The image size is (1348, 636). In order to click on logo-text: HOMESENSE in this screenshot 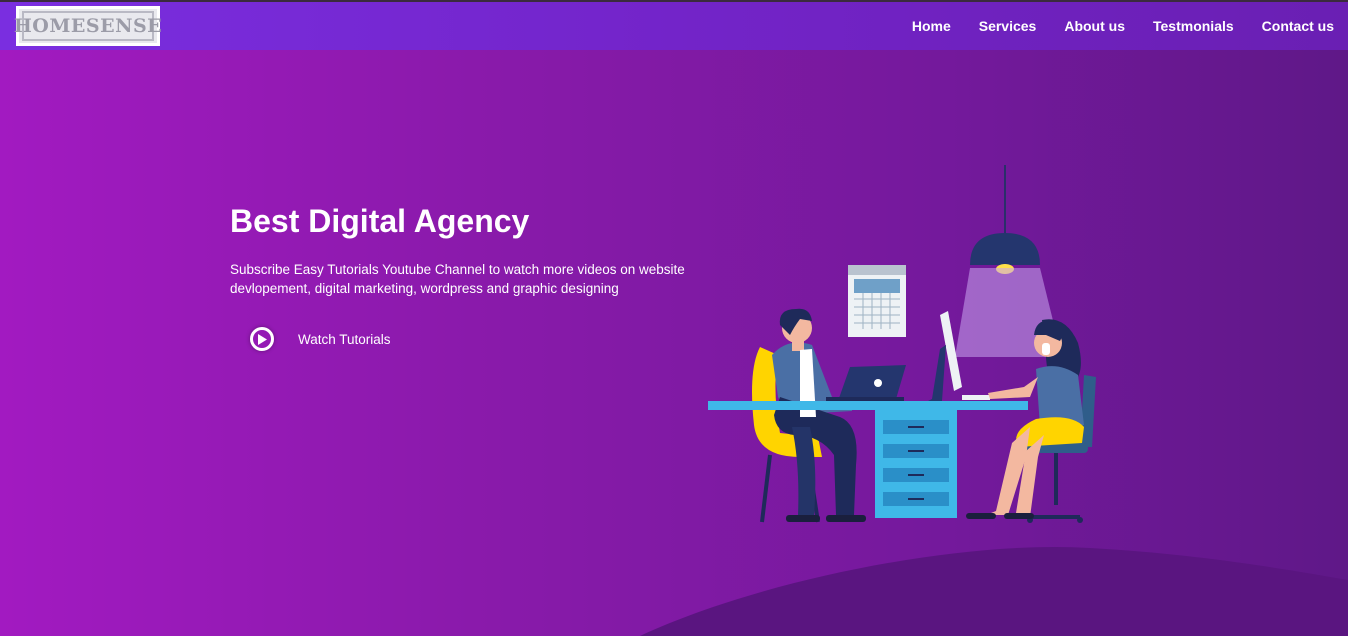, I will do `click(88, 26)`.